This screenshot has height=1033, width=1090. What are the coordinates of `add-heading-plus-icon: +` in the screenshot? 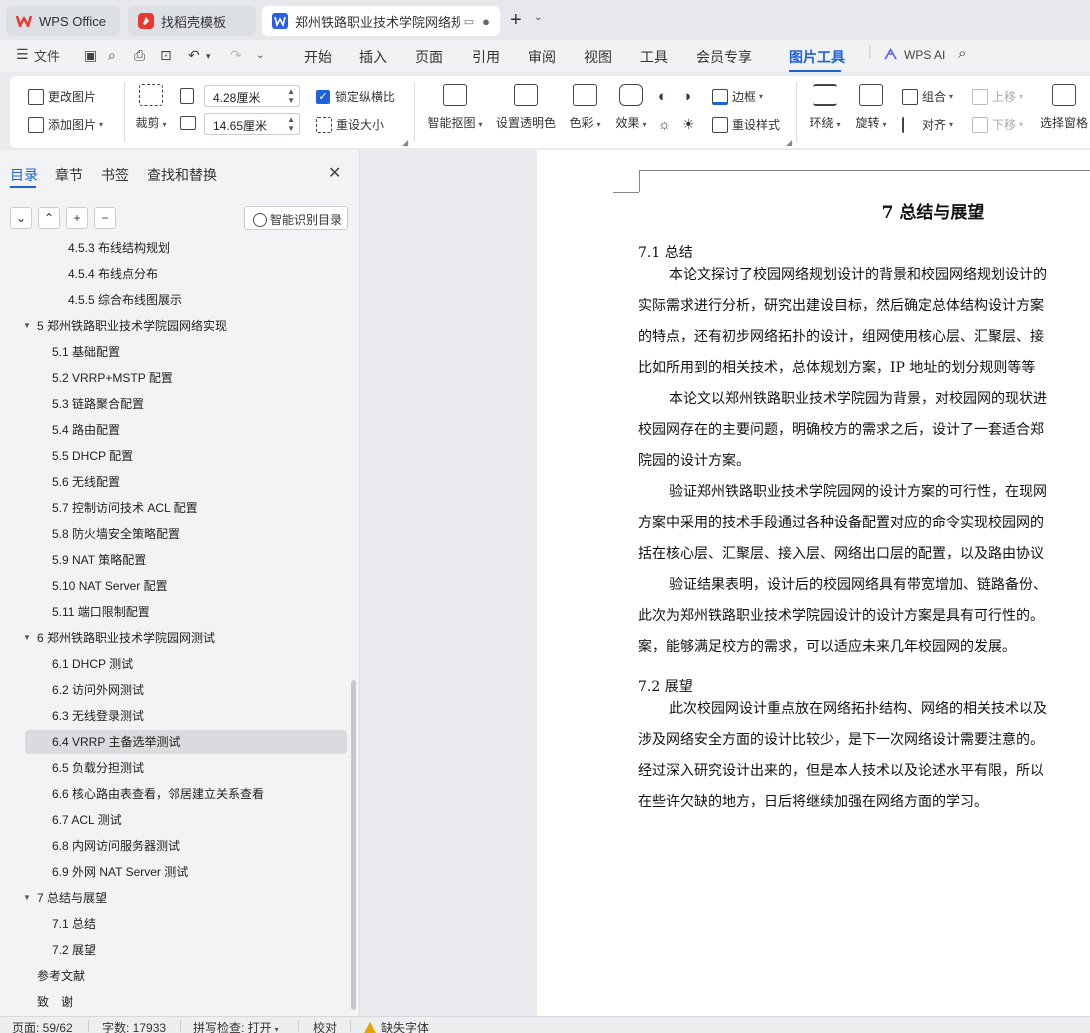 It's located at (77, 218).